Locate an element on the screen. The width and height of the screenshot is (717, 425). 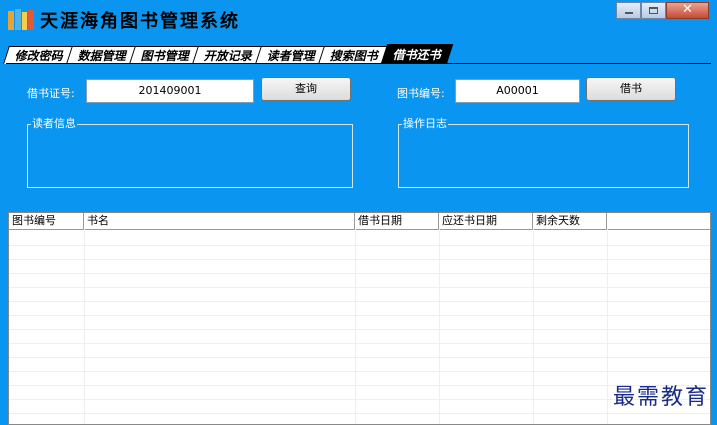
reader-info-group: 读者信息 is located at coordinates (190, 152).